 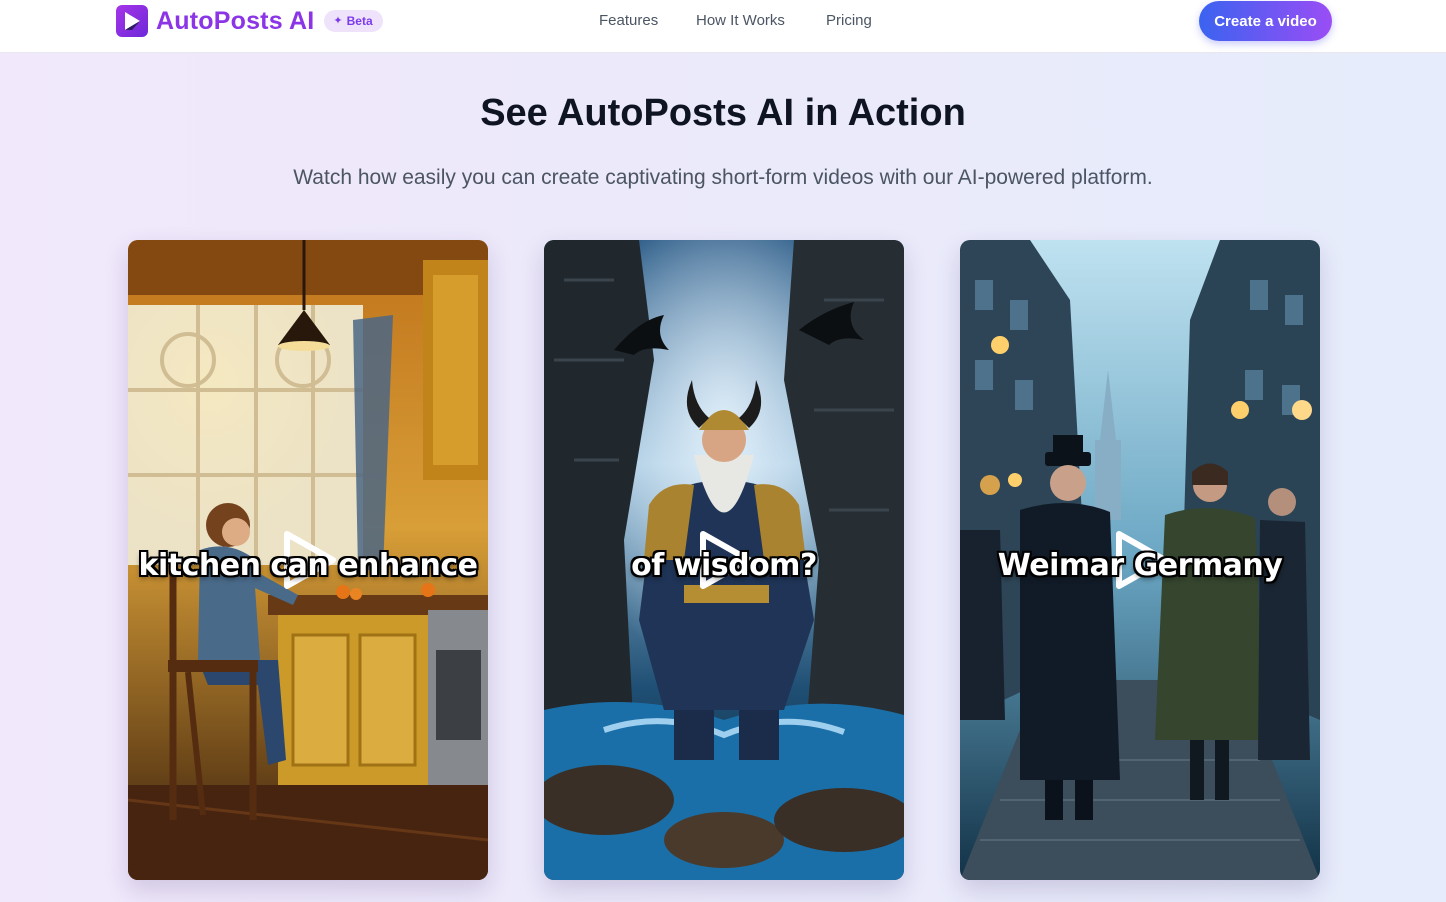 I want to click on section-title: See AutoPosts AI in Action, so click(x=723, y=113).